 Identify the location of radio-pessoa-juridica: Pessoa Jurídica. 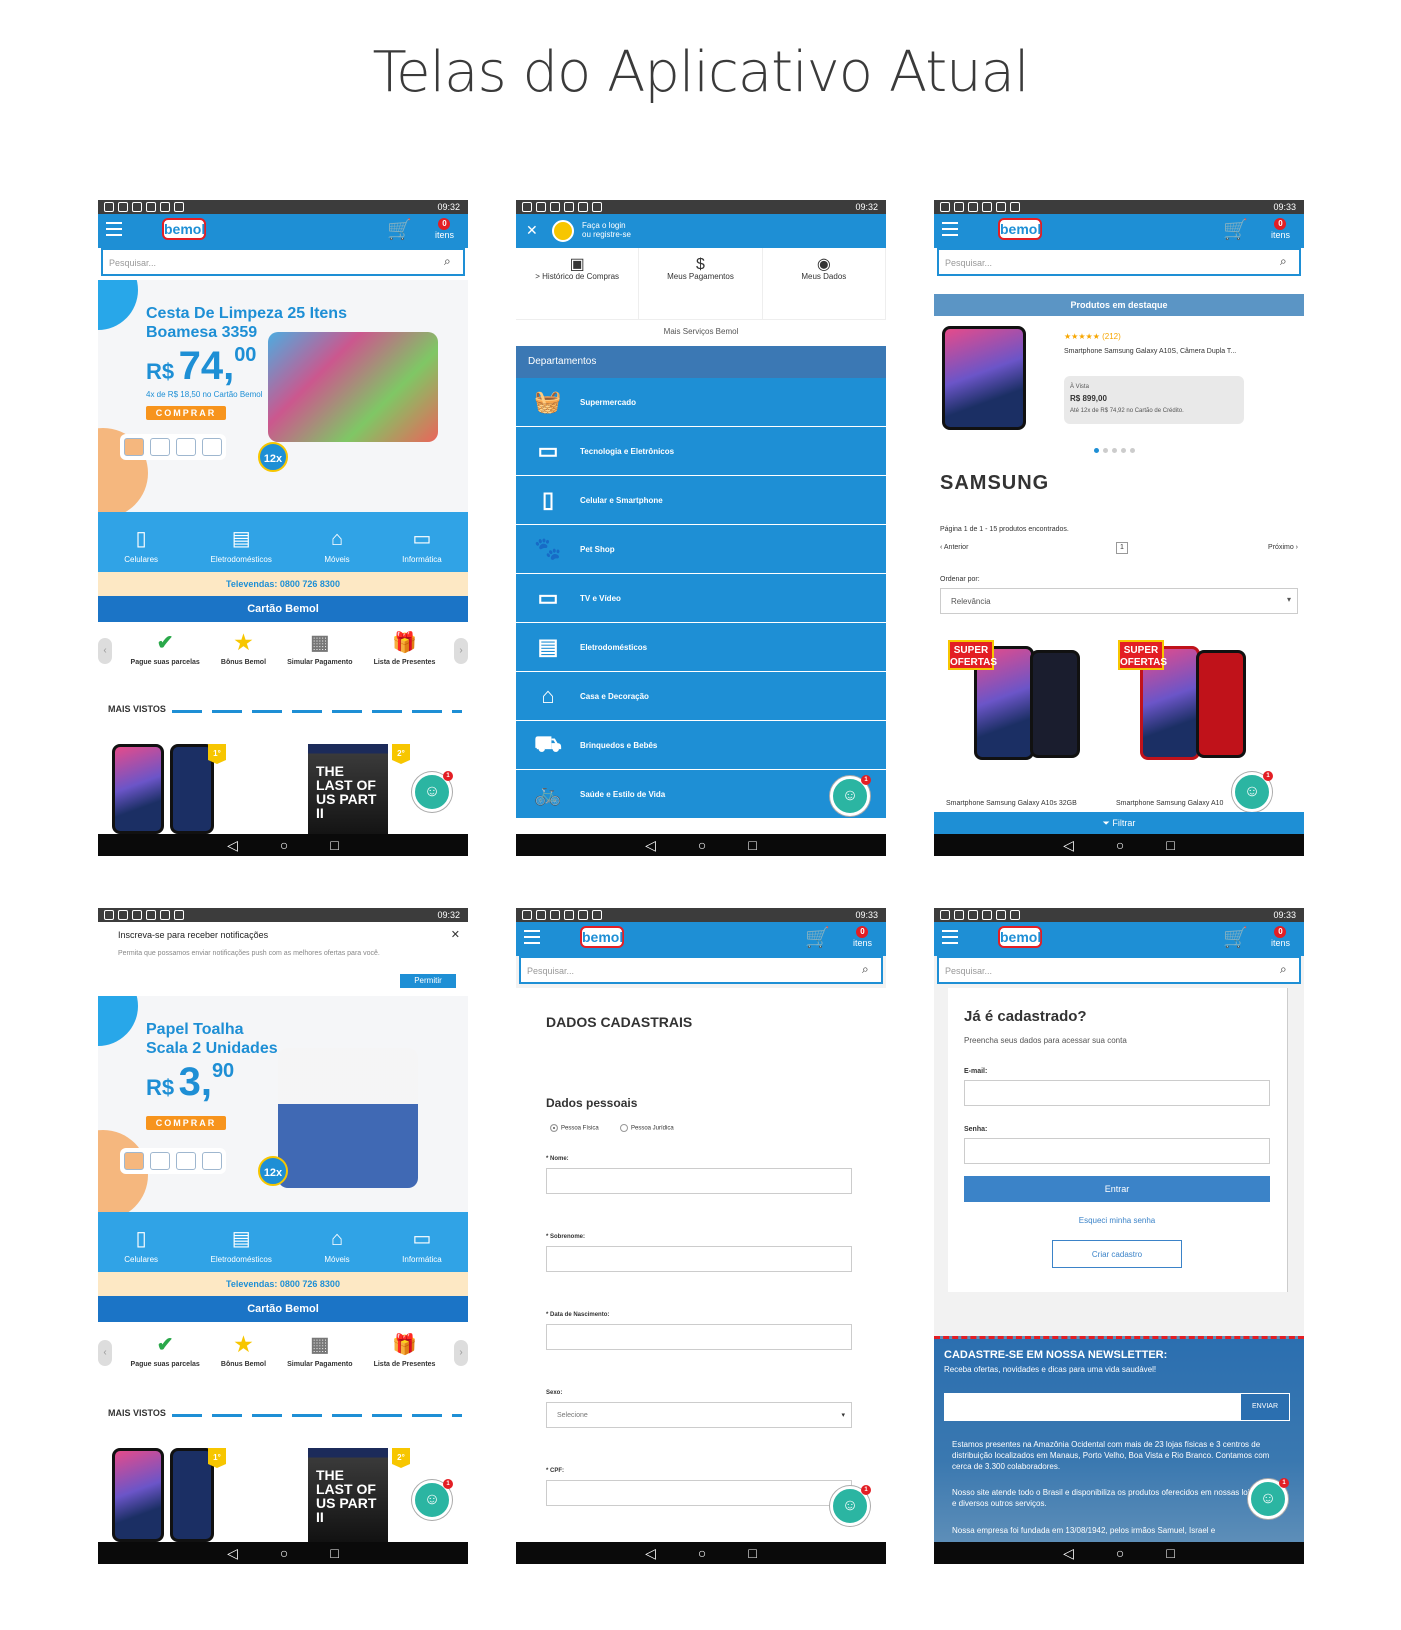
(647, 1128).